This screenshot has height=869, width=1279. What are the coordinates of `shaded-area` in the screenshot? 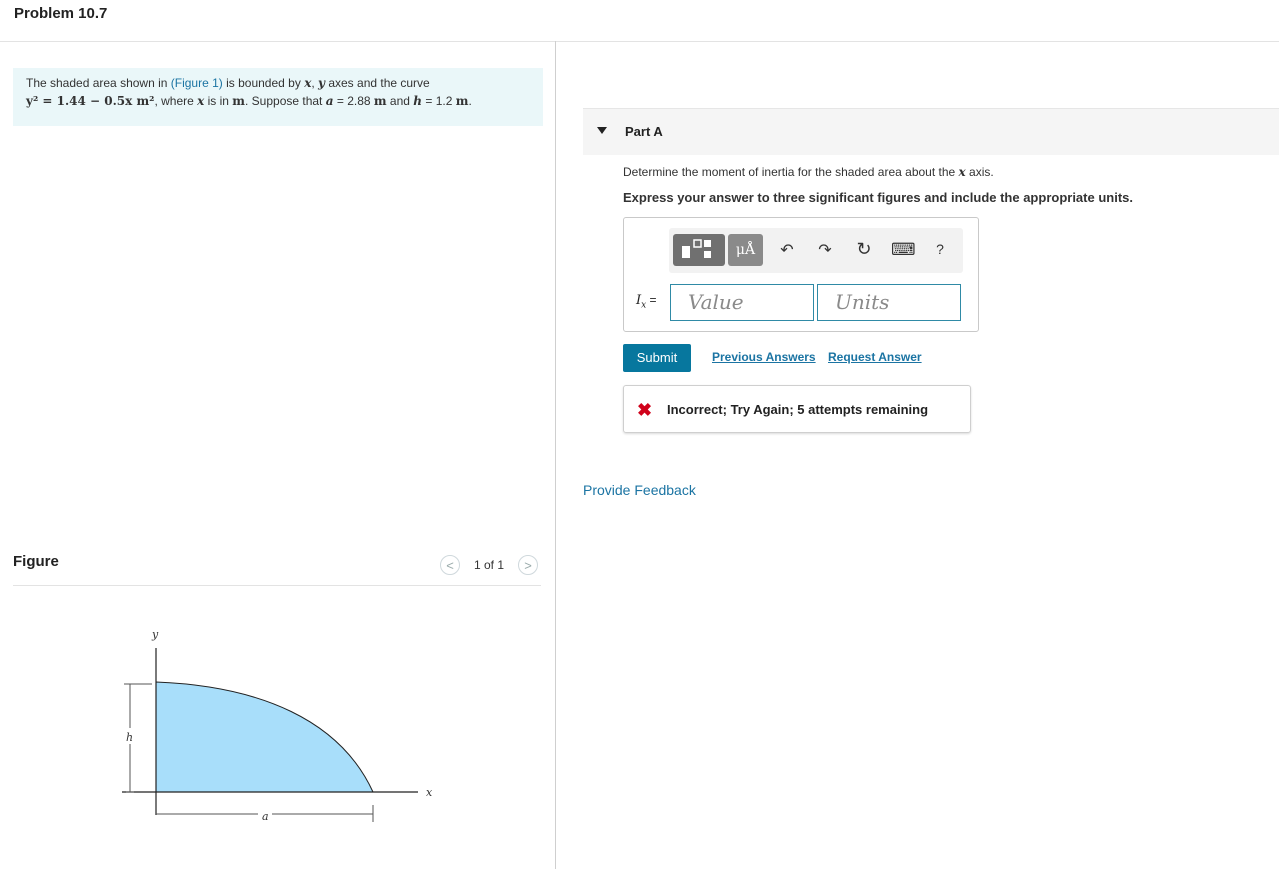 It's located at (264, 737).